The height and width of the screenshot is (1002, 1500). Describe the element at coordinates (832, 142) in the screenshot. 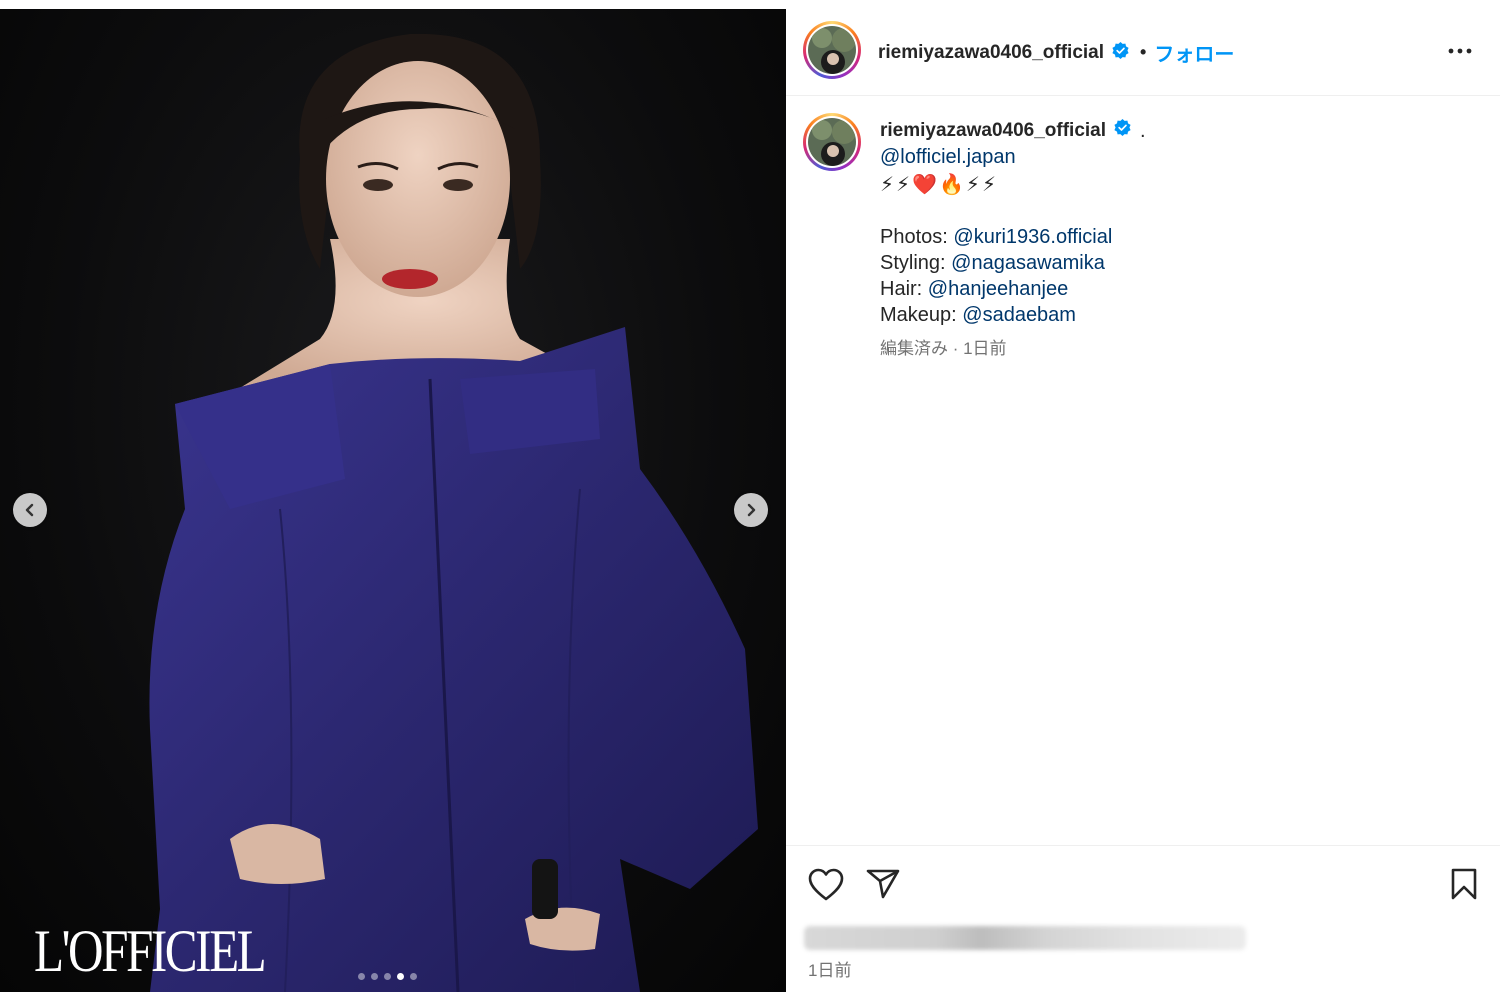

I see `caption-avatar` at that location.